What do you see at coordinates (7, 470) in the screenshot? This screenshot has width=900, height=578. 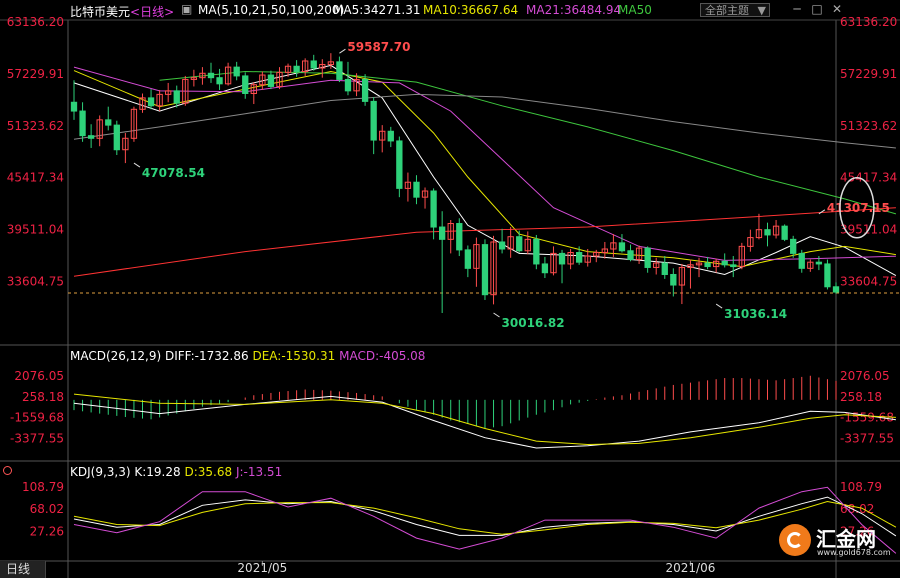 I see `kdj-settings-icon` at bounding box center [7, 470].